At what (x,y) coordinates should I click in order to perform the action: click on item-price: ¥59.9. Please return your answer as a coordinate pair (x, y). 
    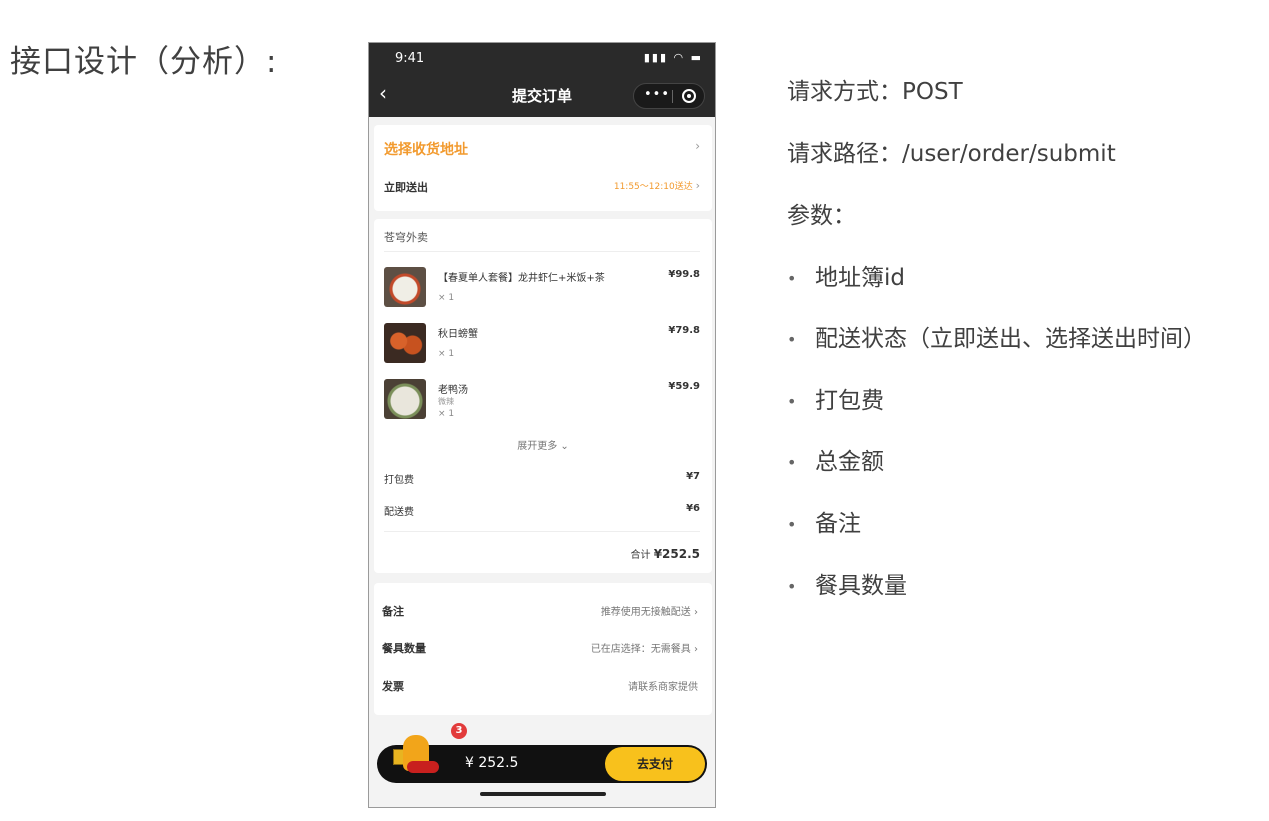
    Looking at the image, I should click on (684, 386).